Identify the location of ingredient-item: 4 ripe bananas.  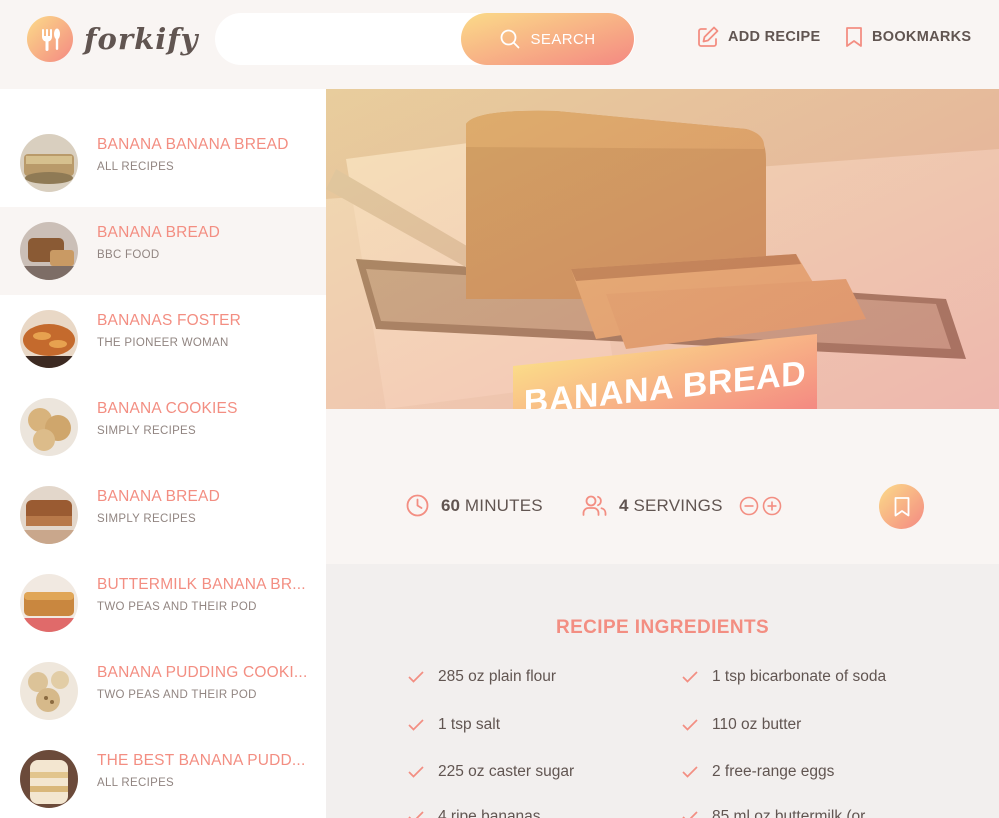
(474, 813).